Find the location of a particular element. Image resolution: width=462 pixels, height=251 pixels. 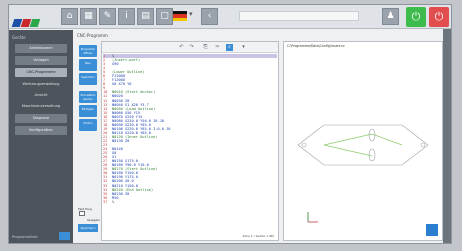

line-text: G0 X70 Y0 is located at coordinates (122, 84).